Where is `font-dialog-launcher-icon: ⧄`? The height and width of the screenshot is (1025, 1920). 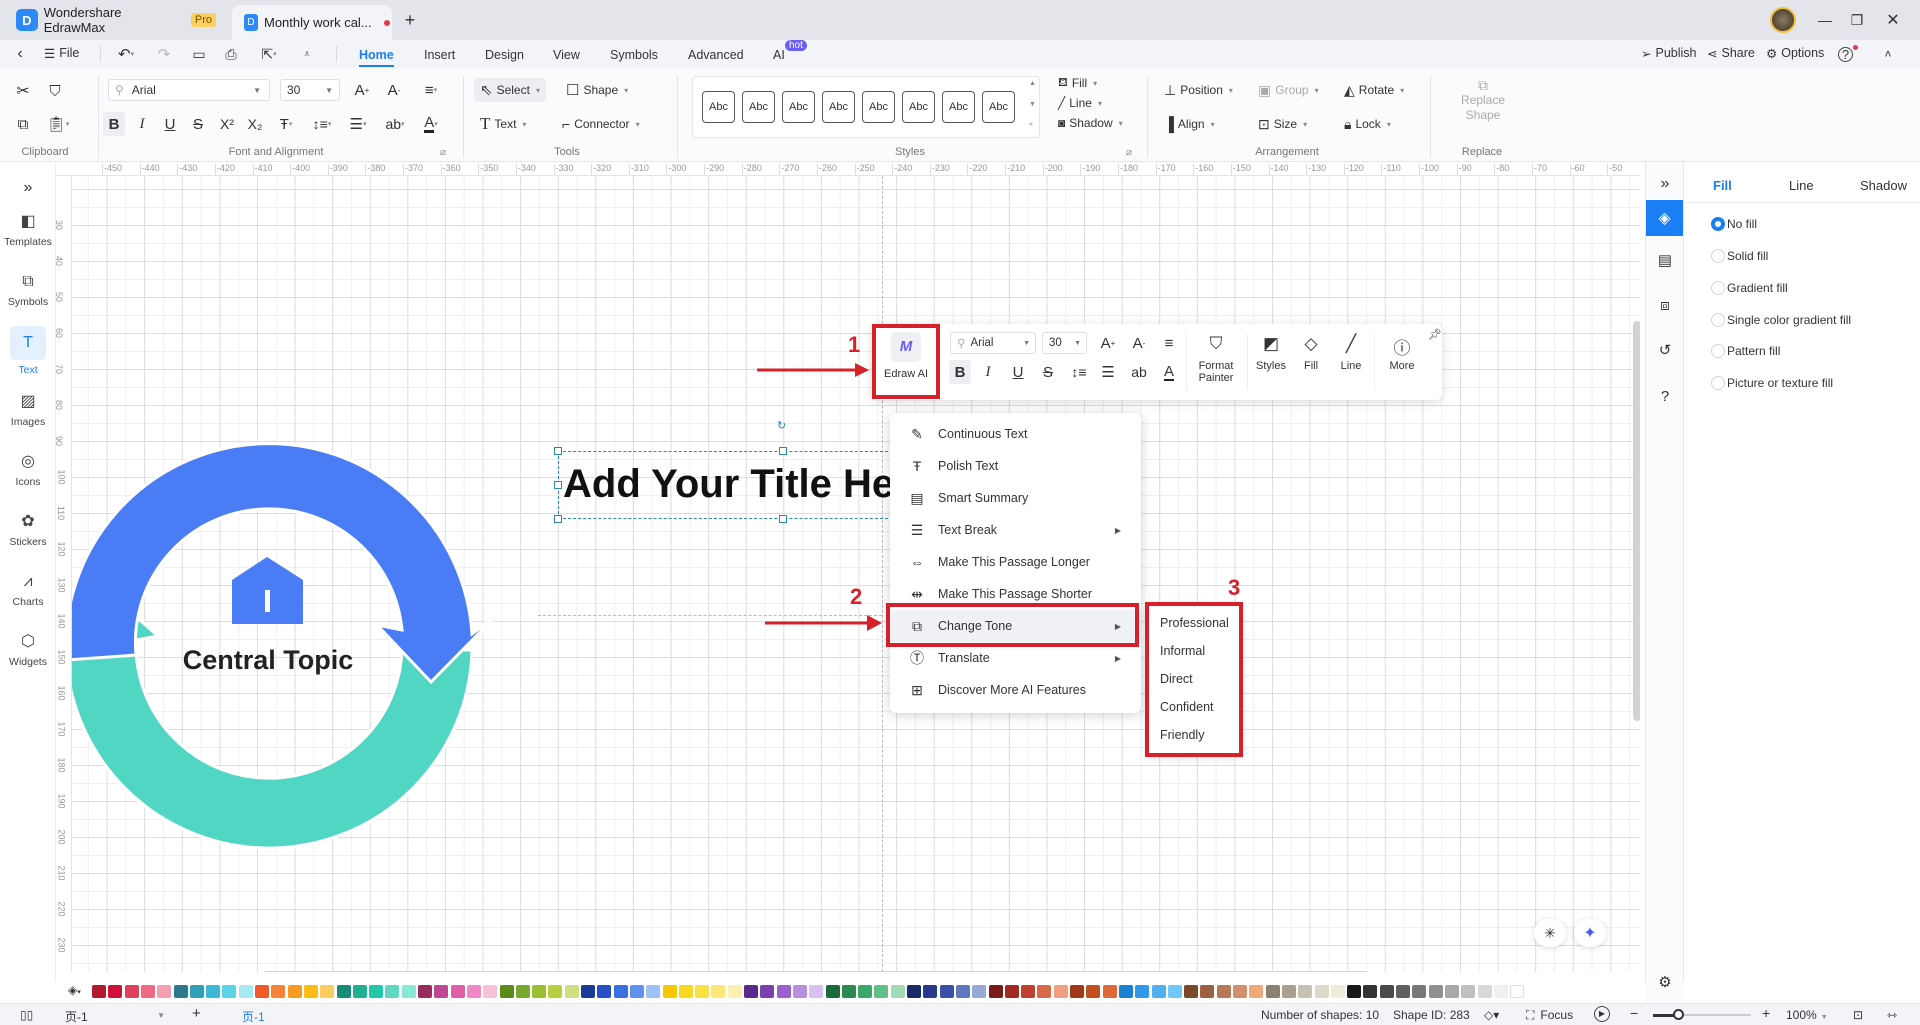 font-dialog-launcher-icon: ⧄ is located at coordinates (443, 152).